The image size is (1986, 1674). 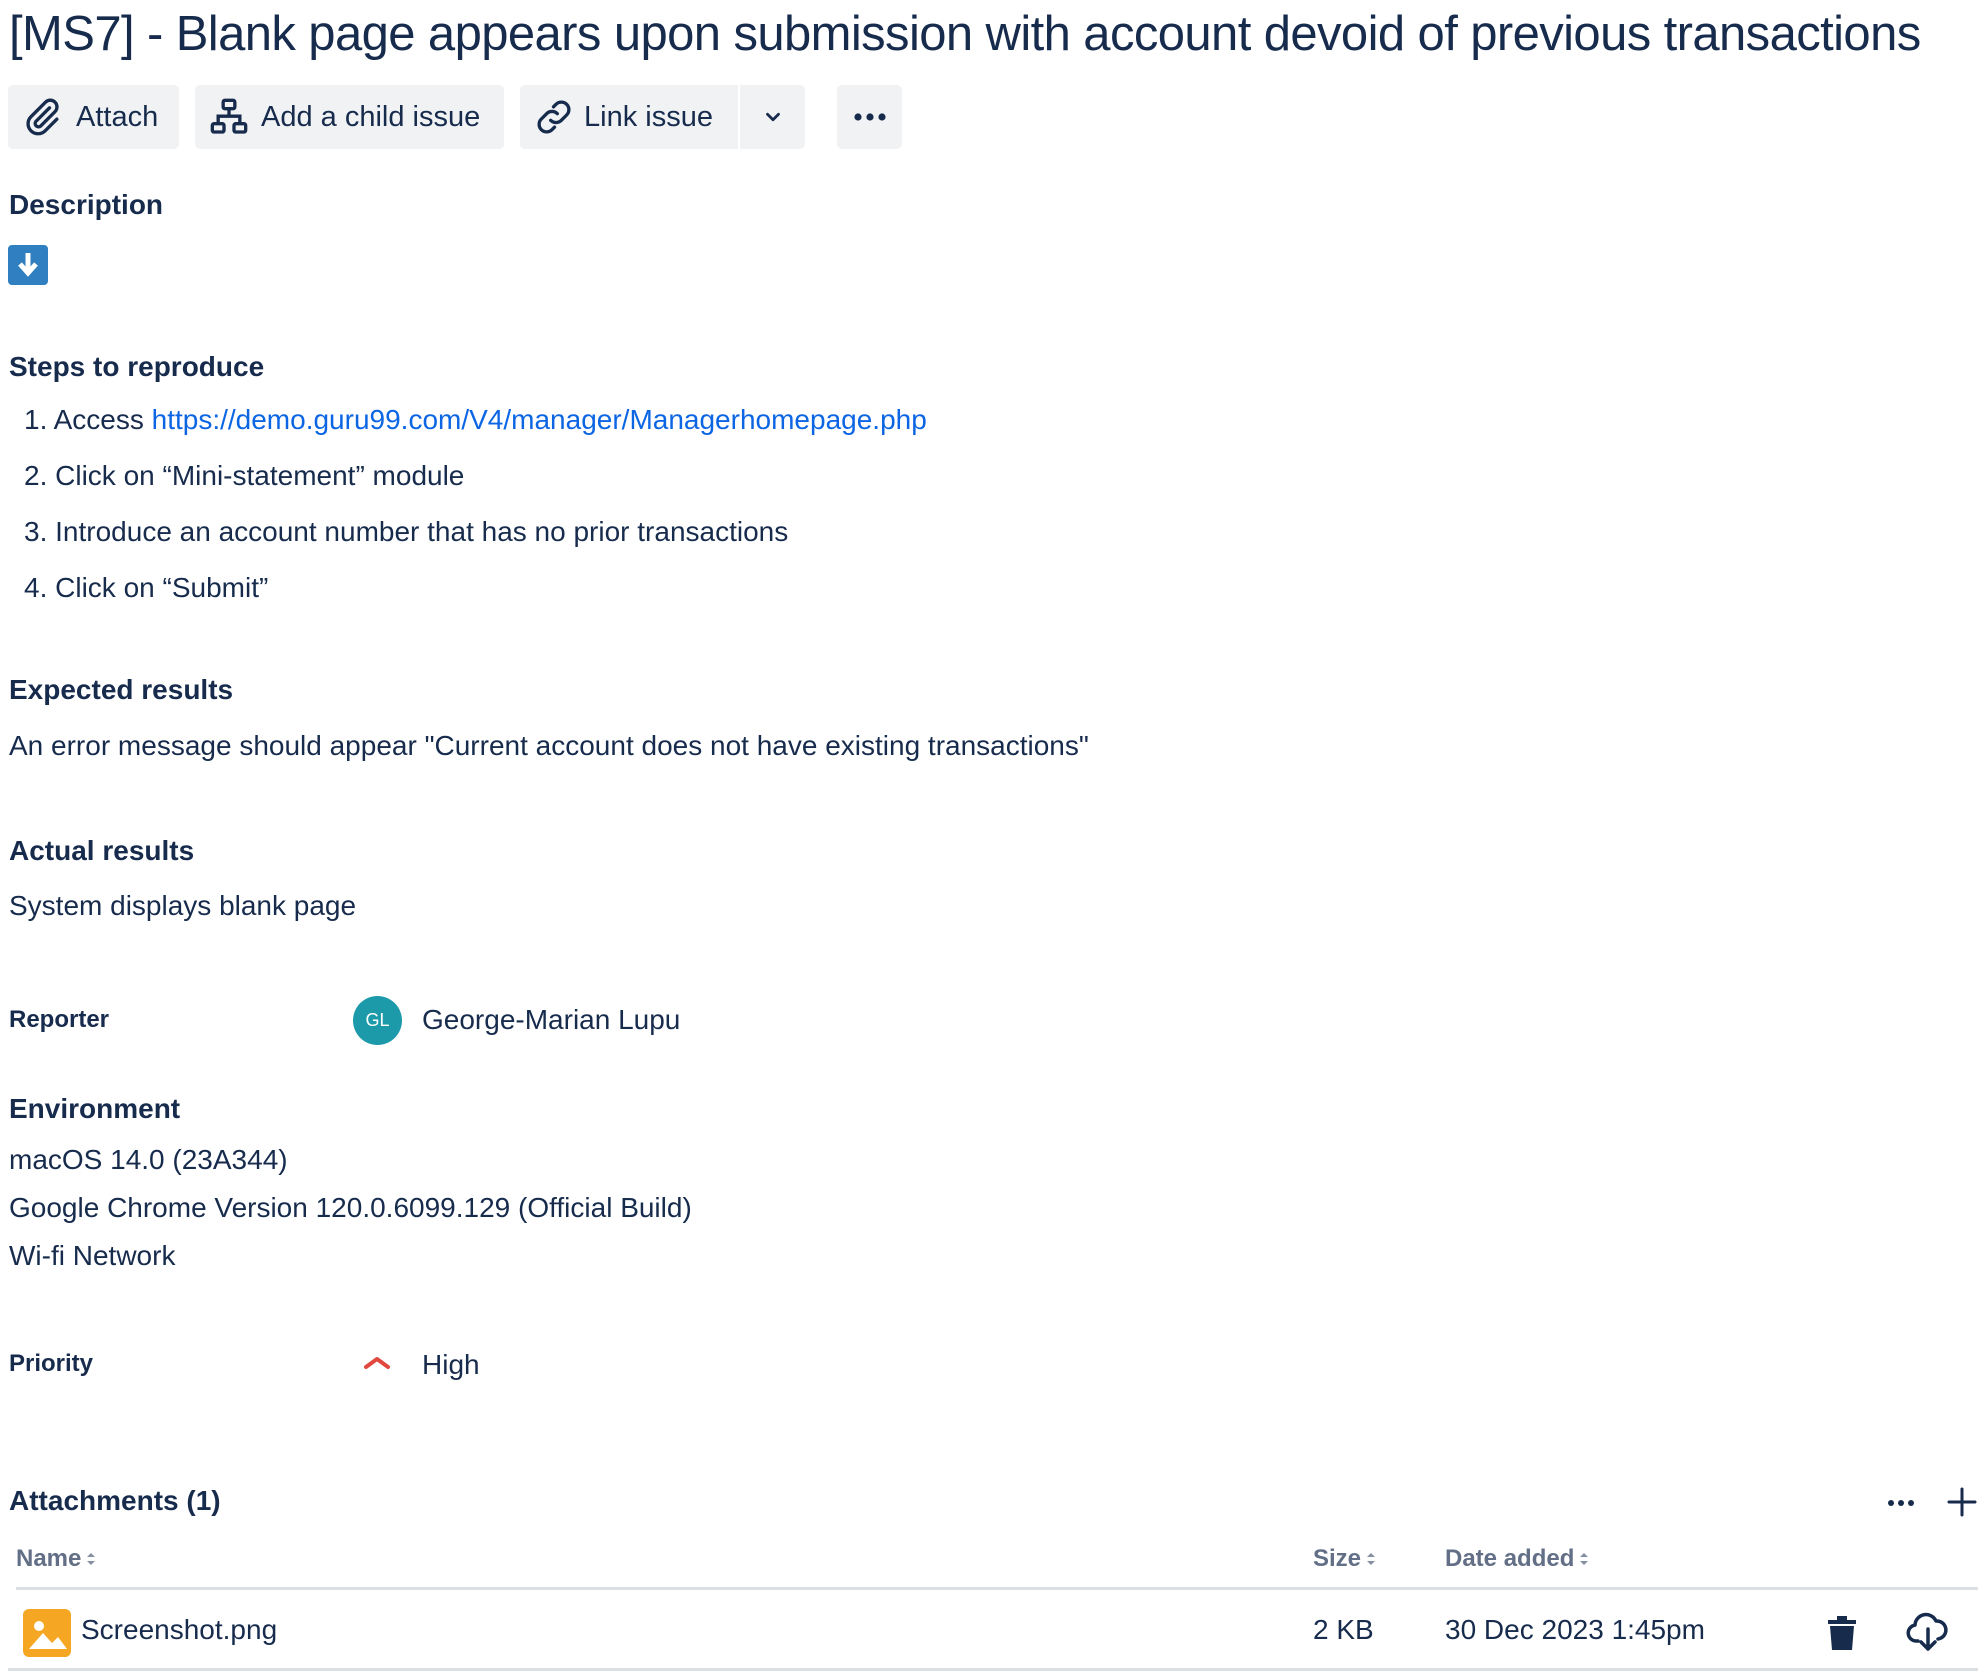 I want to click on plus-icon, so click(x=1962, y=1502).